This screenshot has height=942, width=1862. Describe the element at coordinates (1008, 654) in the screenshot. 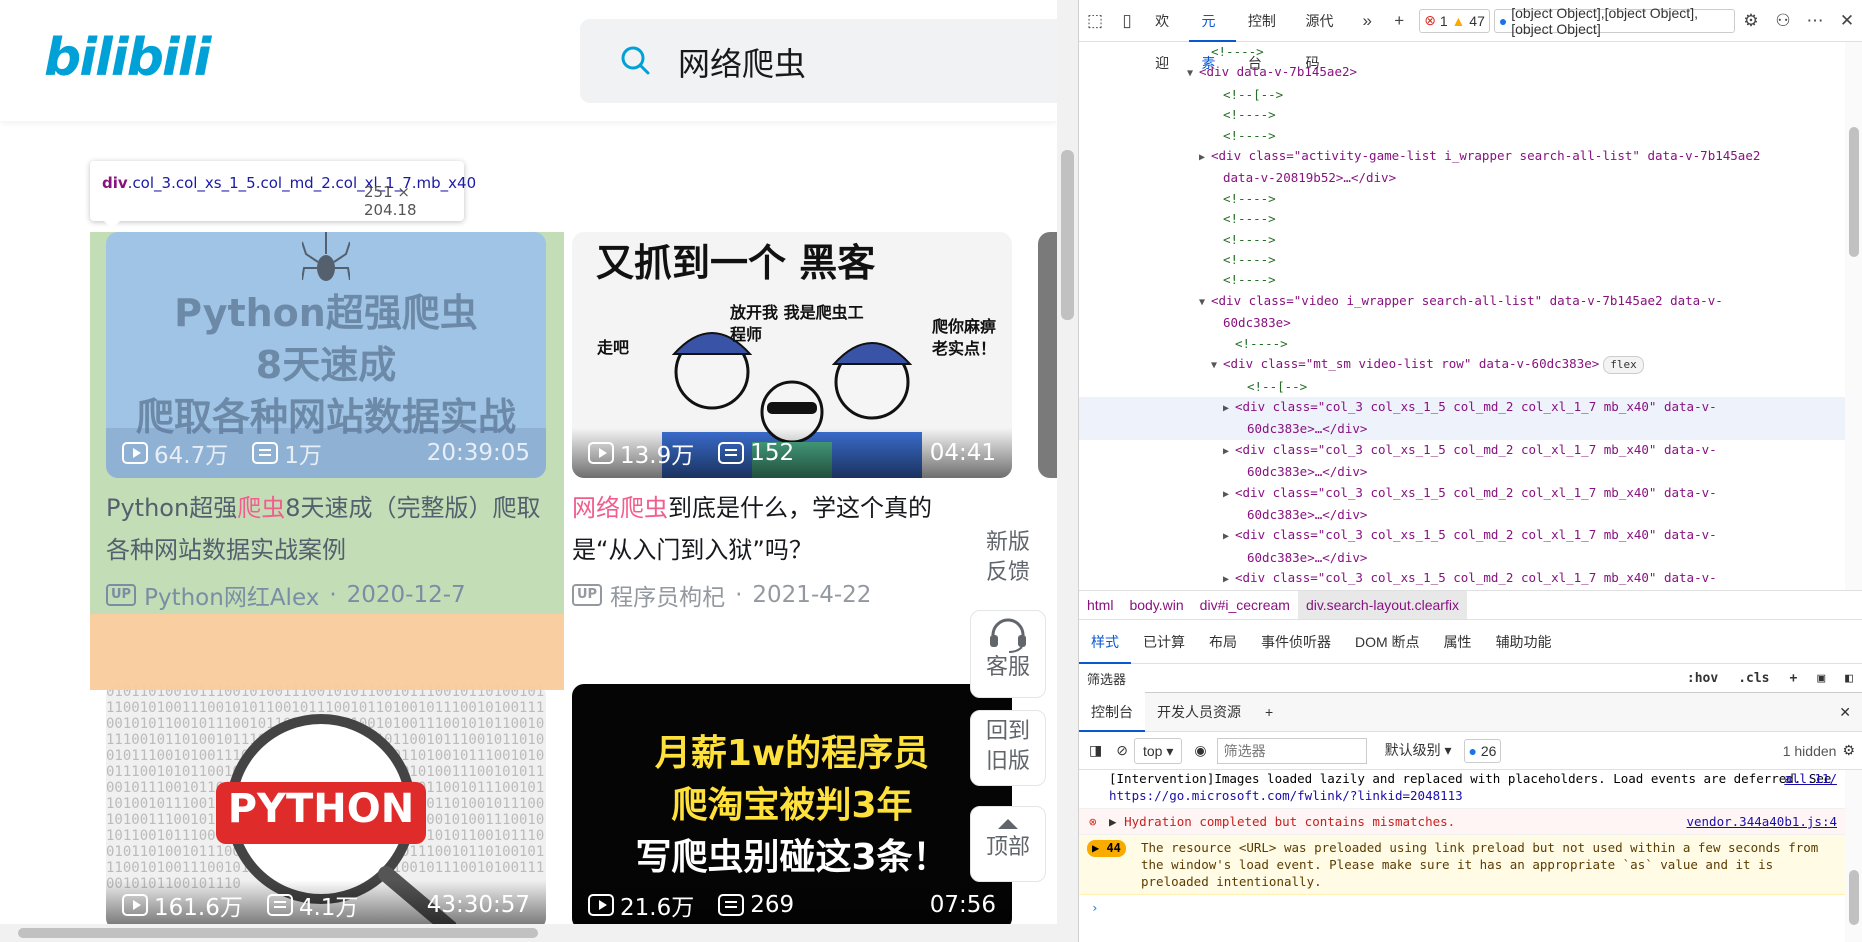

I see `customer-service-button: 客服` at that location.